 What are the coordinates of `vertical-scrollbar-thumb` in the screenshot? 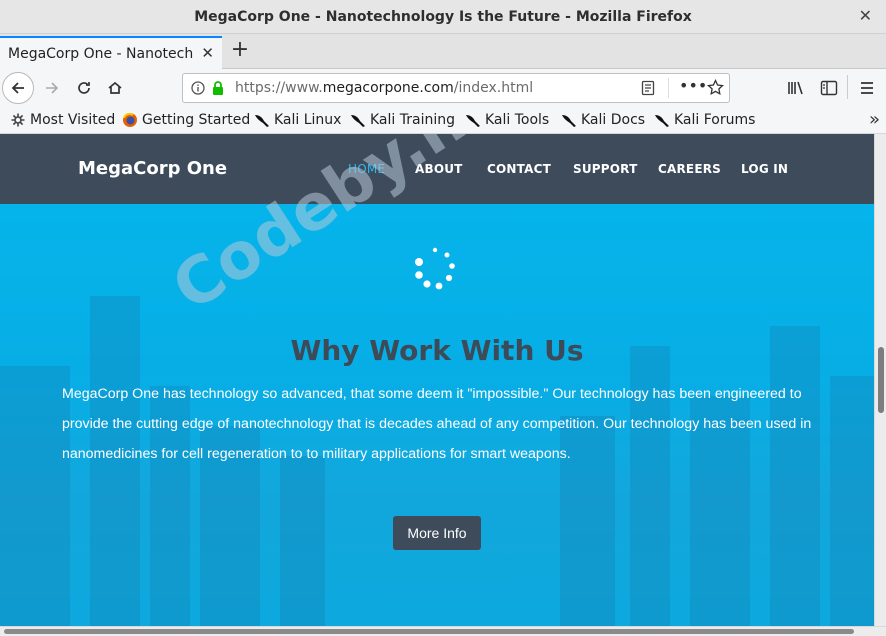 It's located at (881, 380).